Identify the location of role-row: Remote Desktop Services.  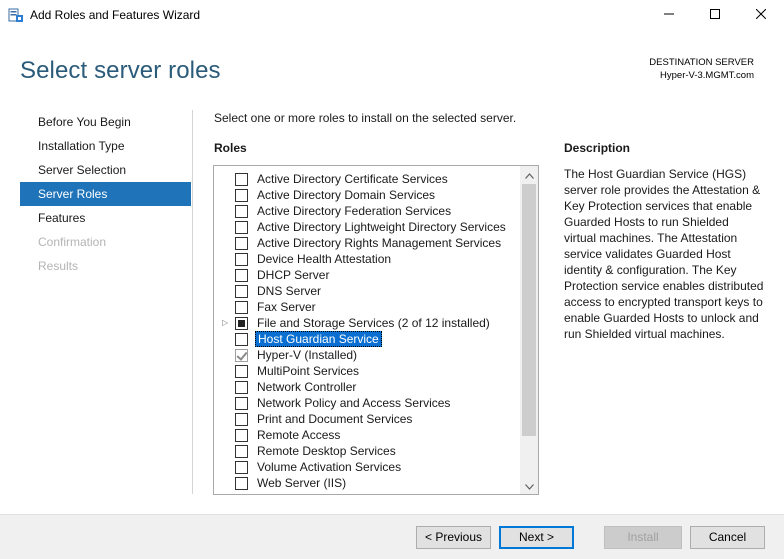
(367, 451).